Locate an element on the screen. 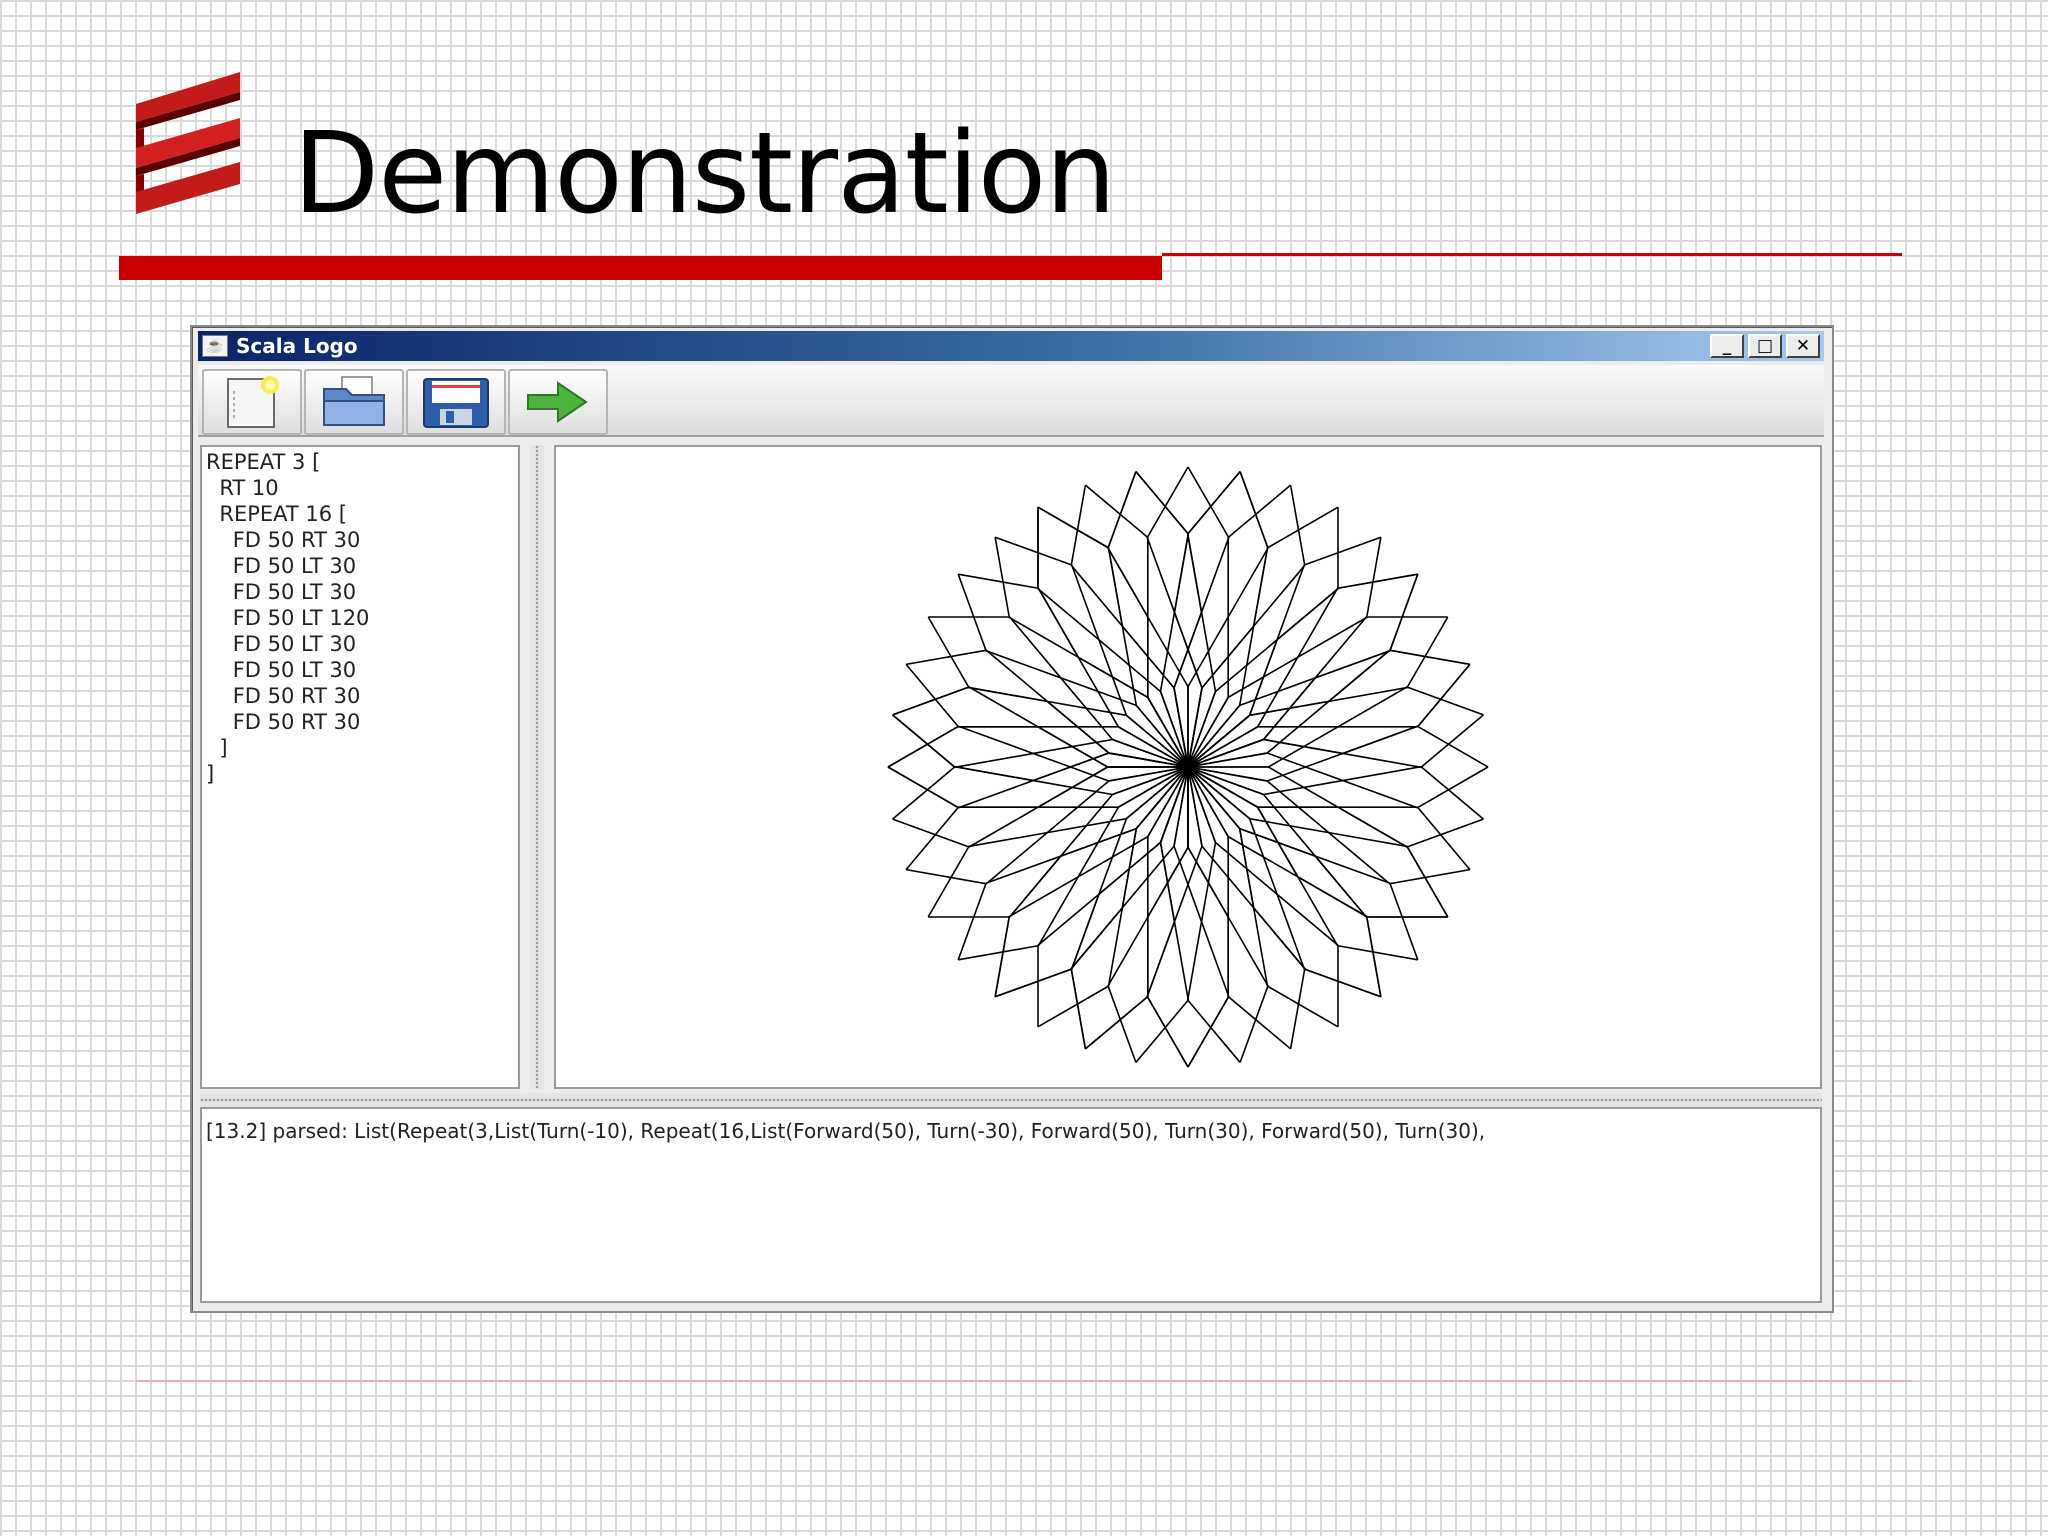 This screenshot has width=2048, height=1536. floppy-disk-icon is located at coordinates (456, 403).